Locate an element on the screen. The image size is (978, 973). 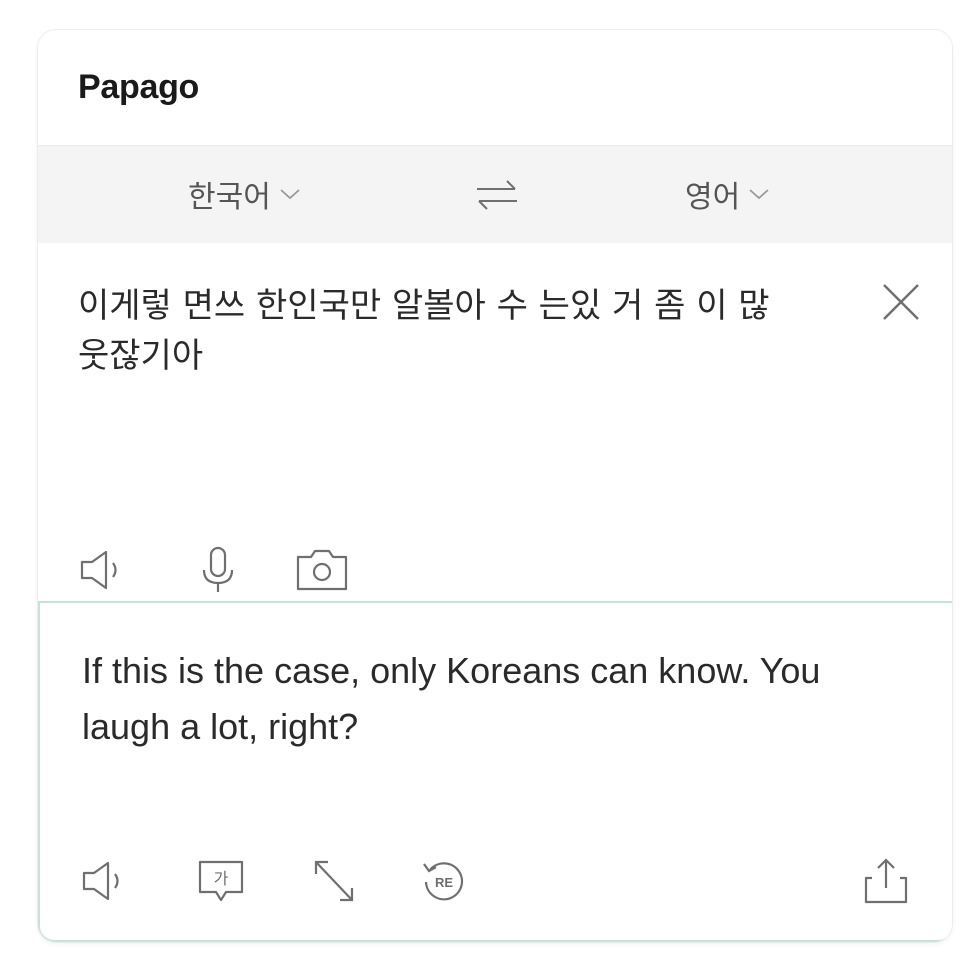
source-speaker-button is located at coordinates (106, 570).